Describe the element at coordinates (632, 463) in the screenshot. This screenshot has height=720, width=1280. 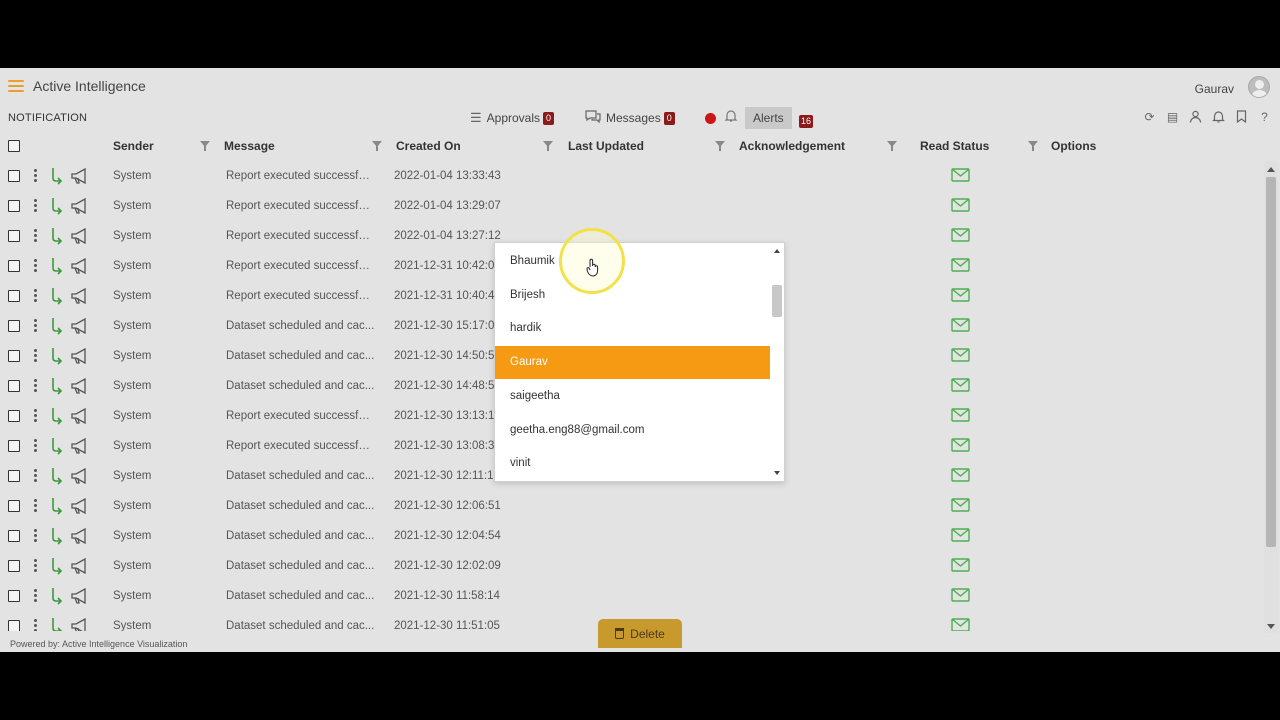
I see `dropdown-option: vinit` at that location.